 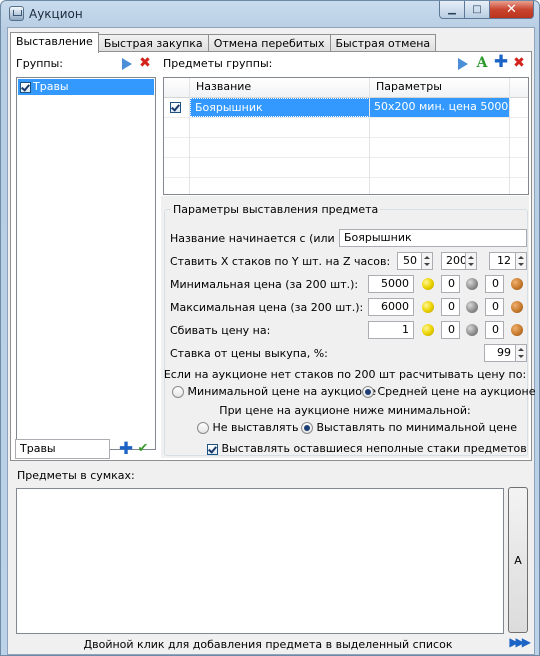 I want to click on radio-avg-price: Средней цене на аукционе, so click(x=449, y=391).